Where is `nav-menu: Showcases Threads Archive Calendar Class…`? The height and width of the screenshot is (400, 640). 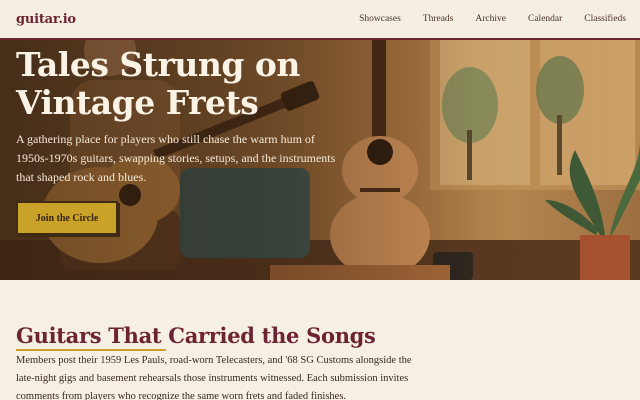 nav-menu: Showcases Threads Archive Calendar Class… is located at coordinates (492, 19).